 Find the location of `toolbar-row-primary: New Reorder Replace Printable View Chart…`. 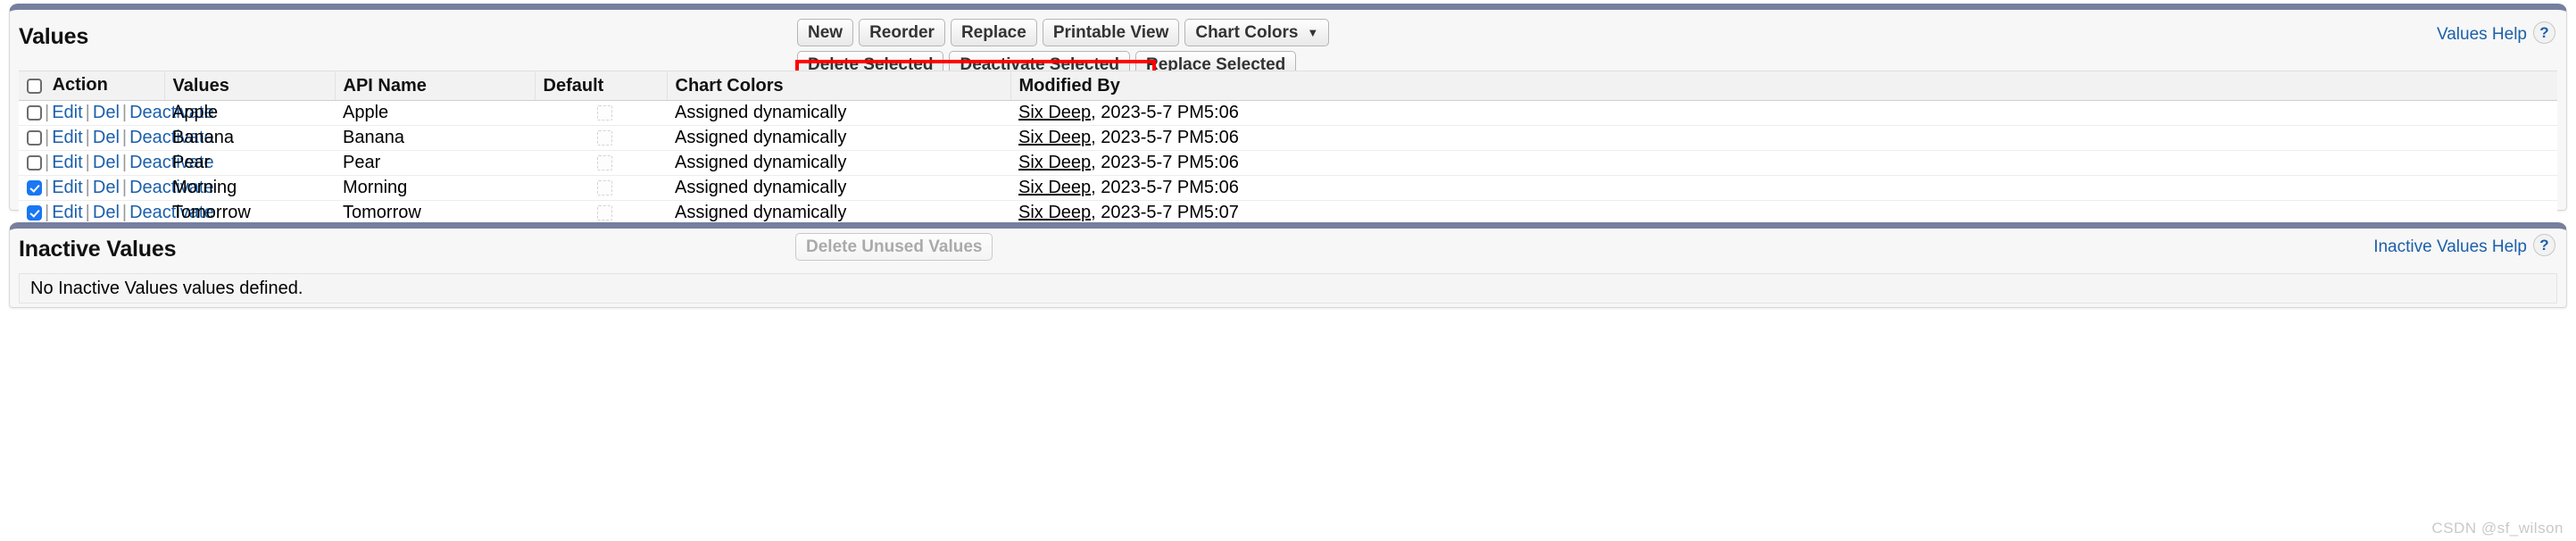

toolbar-row-primary: New Reorder Replace Printable View Chart… is located at coordinates (1064, 32).